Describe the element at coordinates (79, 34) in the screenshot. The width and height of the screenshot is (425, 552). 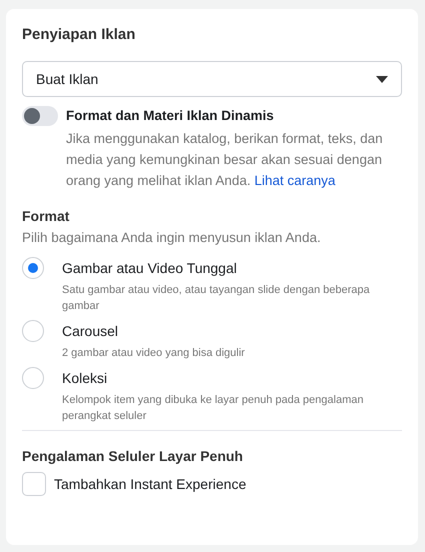
I see `section-title: Penyiapan Iklan` at that location.